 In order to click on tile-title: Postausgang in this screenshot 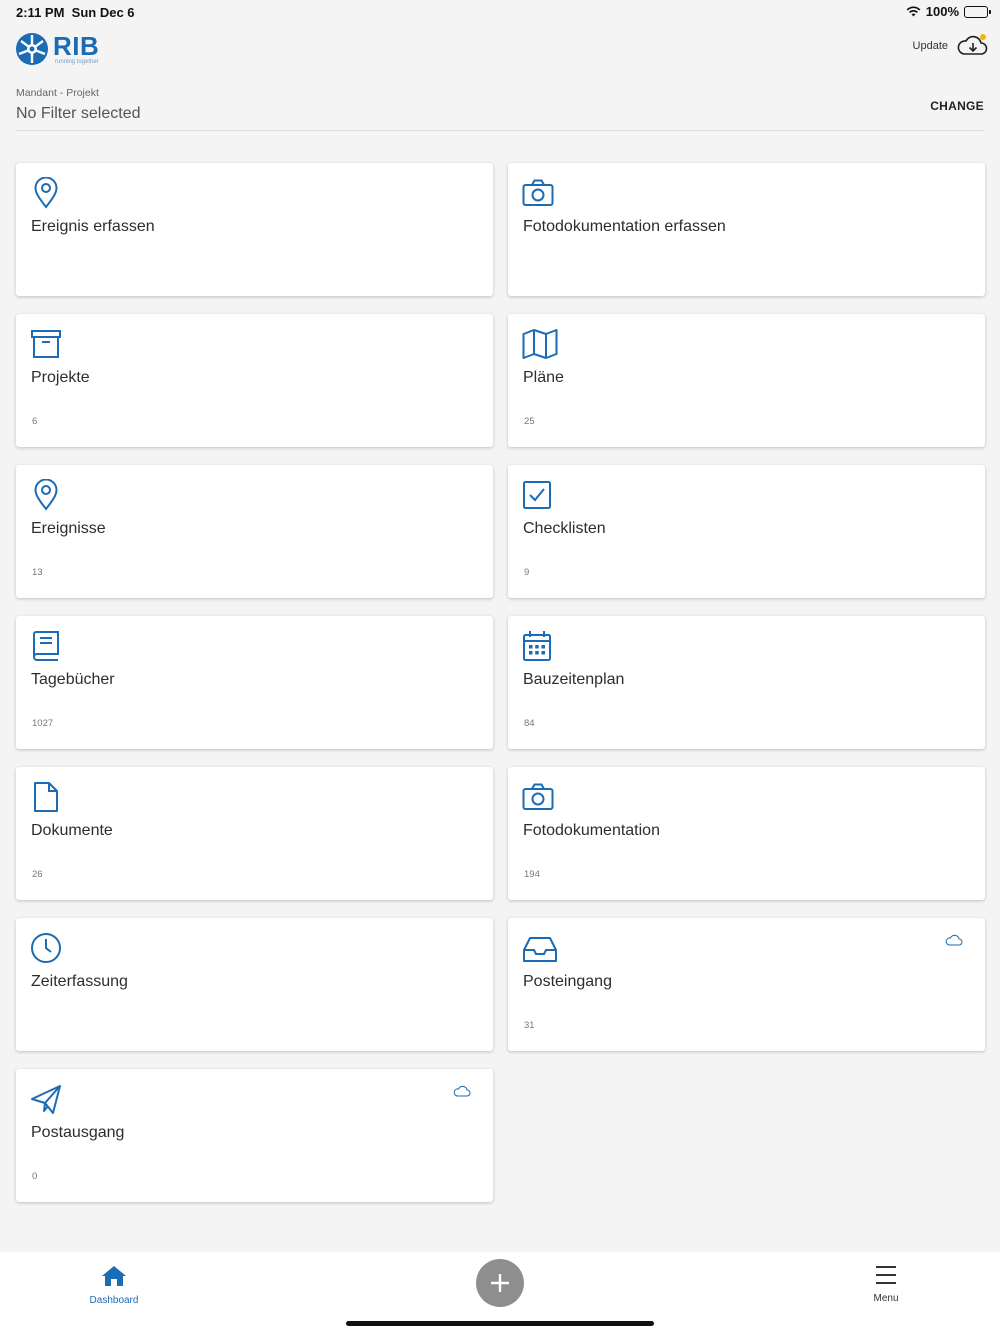, I will do `click(78, 1132)`.